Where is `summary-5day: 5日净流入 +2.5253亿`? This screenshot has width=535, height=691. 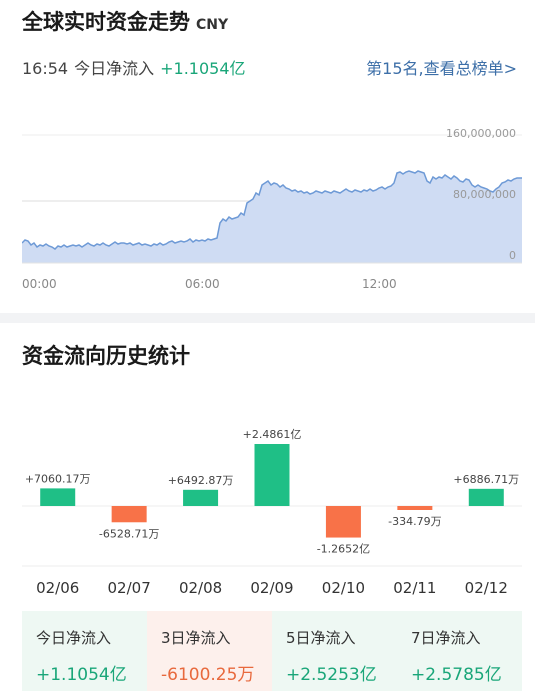 summary-5day: 5日净流入 +2.5253亿 is located at coordinates (334, 651).